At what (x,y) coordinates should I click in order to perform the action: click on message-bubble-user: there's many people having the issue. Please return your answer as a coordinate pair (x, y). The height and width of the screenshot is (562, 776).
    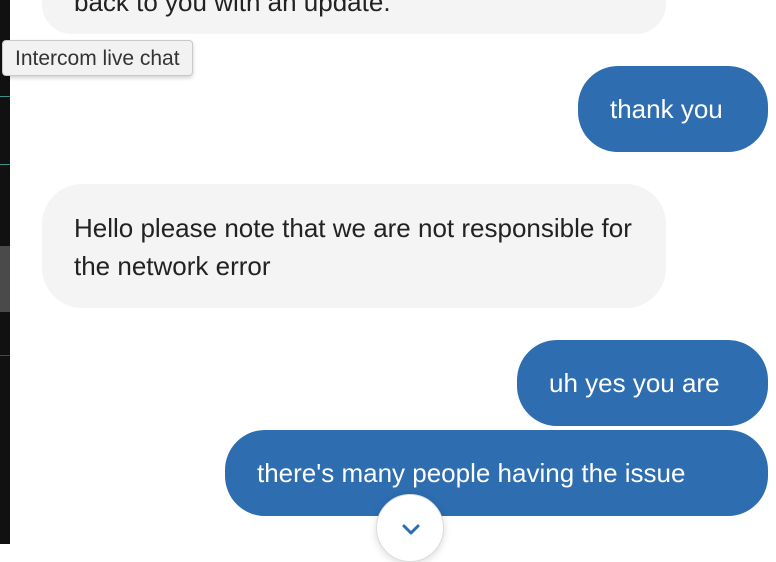
    Looking at the image, I should click on (496, 473).